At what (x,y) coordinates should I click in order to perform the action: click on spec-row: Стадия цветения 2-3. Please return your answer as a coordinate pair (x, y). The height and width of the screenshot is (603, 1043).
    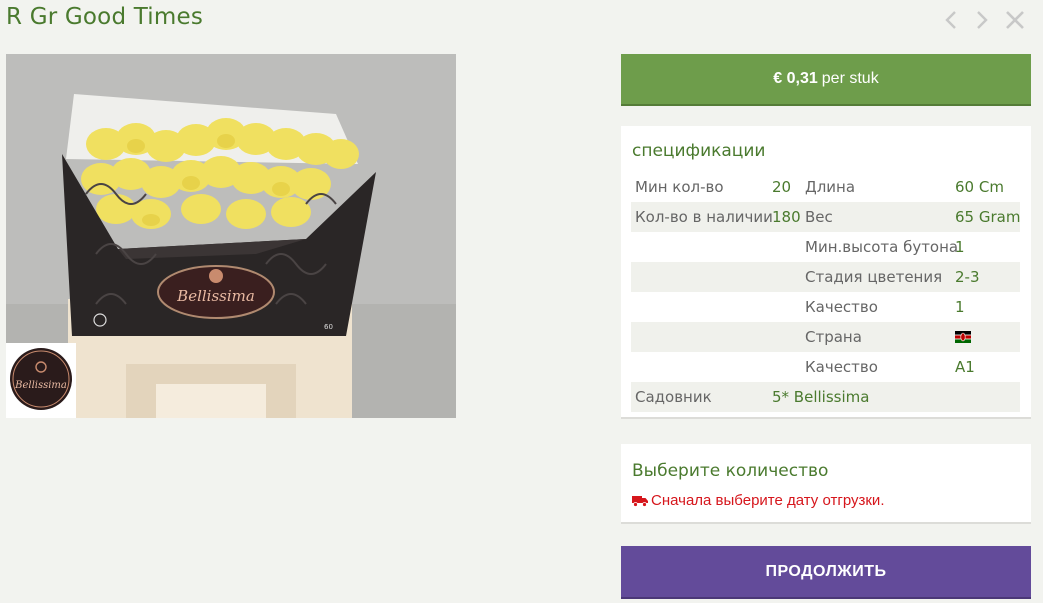
    Looking at the image, I should click on (825, 277).